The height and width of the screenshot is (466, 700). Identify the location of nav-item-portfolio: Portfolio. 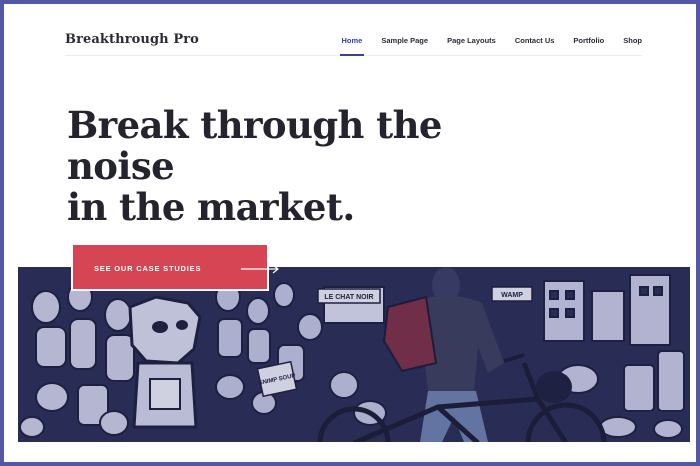
(588, 40).